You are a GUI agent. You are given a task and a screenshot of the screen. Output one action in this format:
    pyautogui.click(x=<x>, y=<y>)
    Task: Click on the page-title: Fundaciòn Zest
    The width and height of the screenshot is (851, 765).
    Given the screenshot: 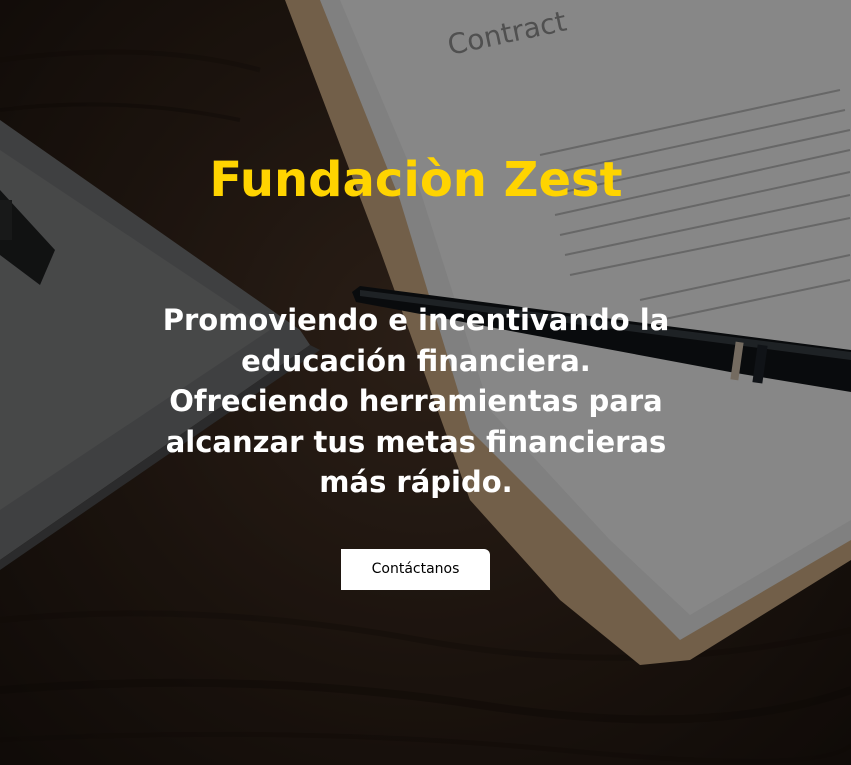 What is the action you would take?
    pyautogui.click(x=416, y=180)
    